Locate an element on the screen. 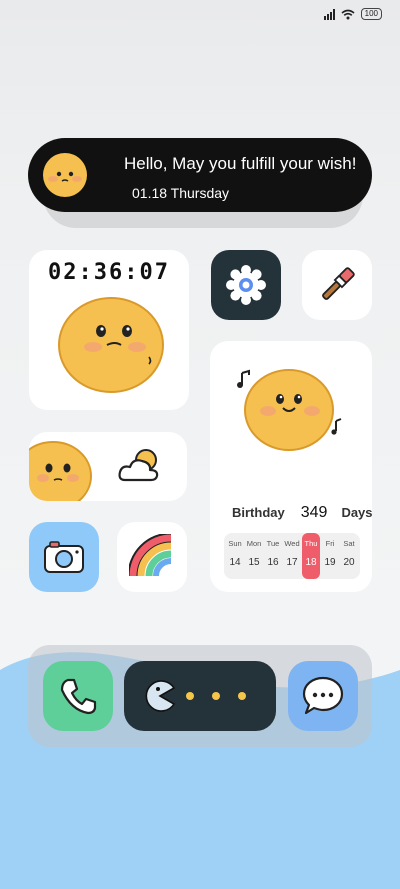  signal-icon is located at coordinates (329, 14).